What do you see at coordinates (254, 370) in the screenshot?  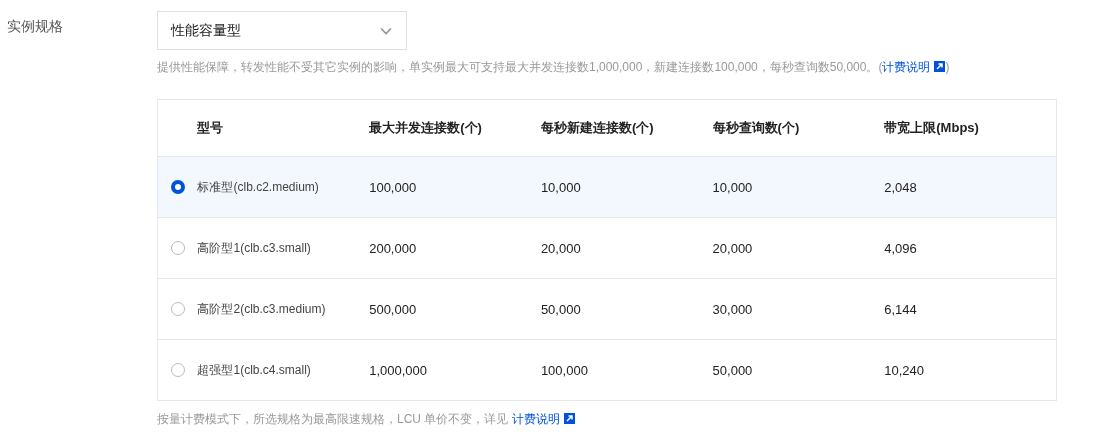 I see `table-cell-text: 超强型1(clb.c4.small)` at bounding box center [254, 370].